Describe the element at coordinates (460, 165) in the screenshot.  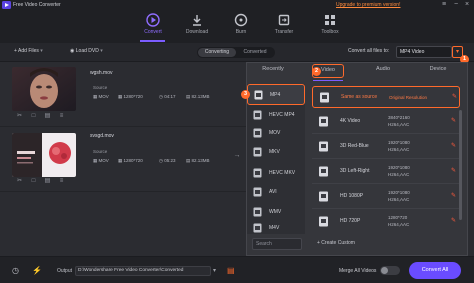
I see `panel-scrollbar` at that location.